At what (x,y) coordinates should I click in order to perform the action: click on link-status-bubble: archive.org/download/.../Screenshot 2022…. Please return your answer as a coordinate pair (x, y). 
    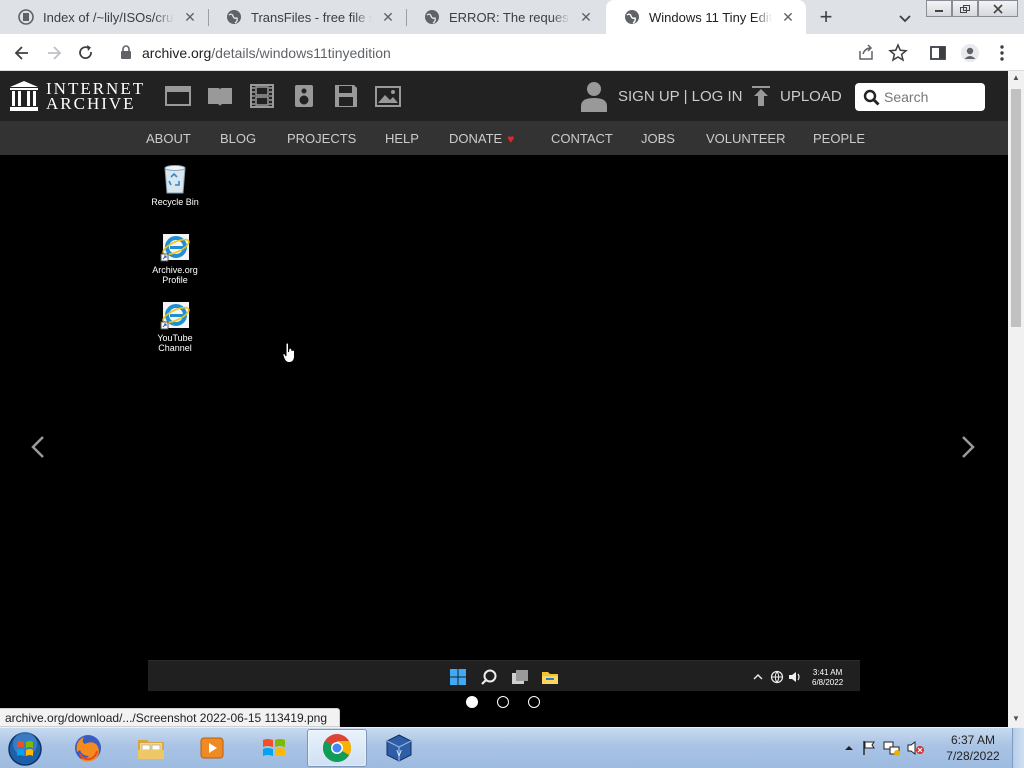
    Looking at the image, I should click on (170, 717).